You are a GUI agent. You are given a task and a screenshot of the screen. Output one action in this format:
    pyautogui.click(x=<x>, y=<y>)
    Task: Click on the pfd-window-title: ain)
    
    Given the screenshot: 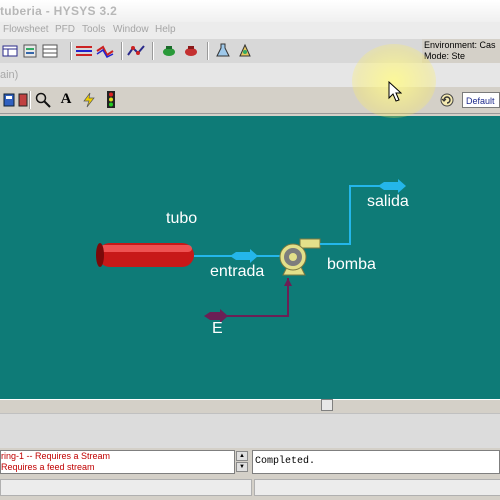 What is the action you would take?
    pyautogui.click(x=9, y=75)
    